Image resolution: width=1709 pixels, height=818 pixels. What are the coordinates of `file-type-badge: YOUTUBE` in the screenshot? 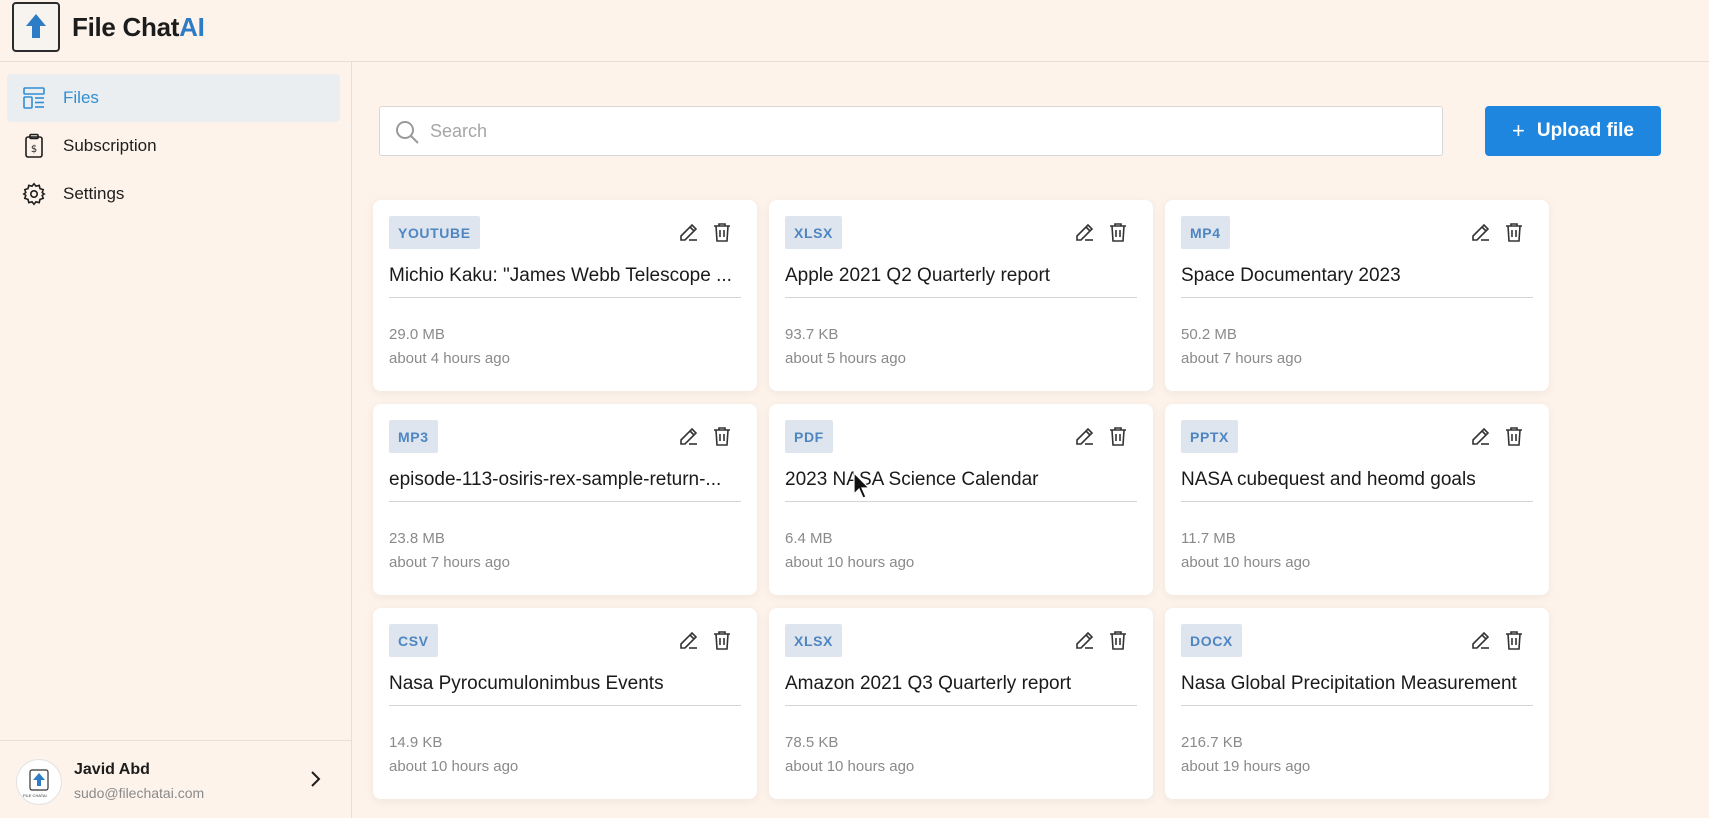 It's located at (434, 232).